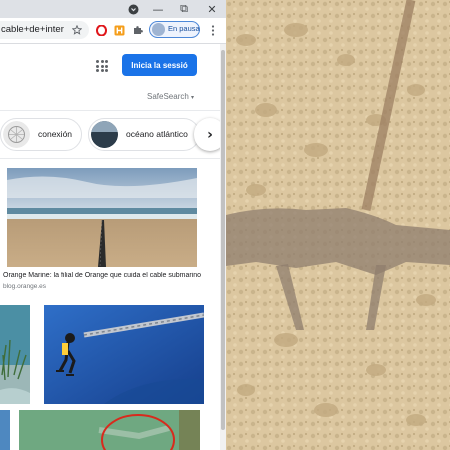 Image resolution: width=450 pixels, height=450 pixels. I want to click on minimize-button: —, so click(158, 9).